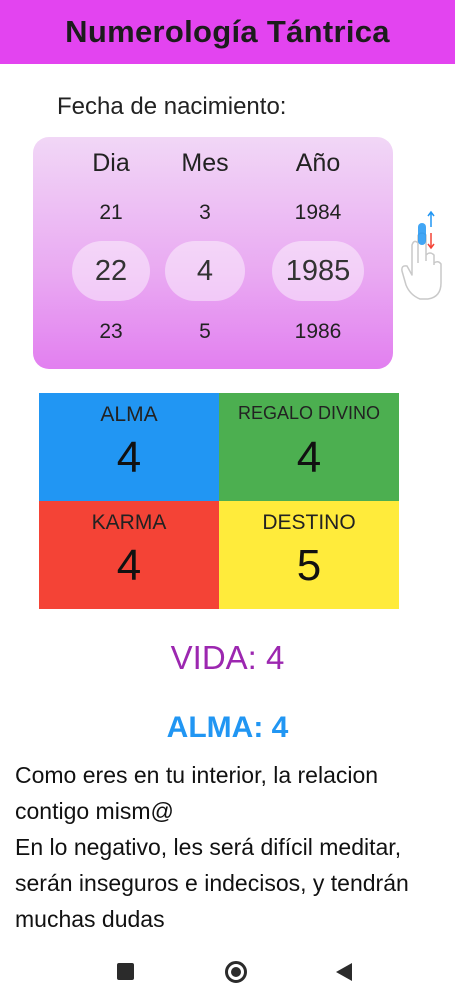 The height and width of the screenshot is (1000, 455). I want to click on destino-value: 5, so click(309, 565).